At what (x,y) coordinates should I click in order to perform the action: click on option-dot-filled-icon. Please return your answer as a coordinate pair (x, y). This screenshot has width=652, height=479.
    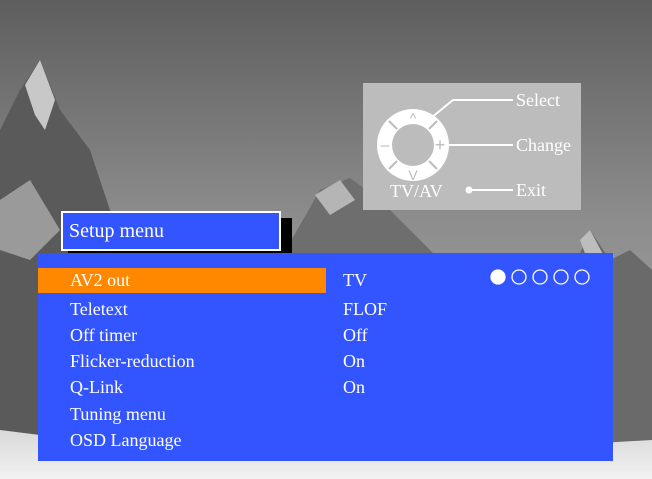
    Looking at the image, I should click on (498, 277).